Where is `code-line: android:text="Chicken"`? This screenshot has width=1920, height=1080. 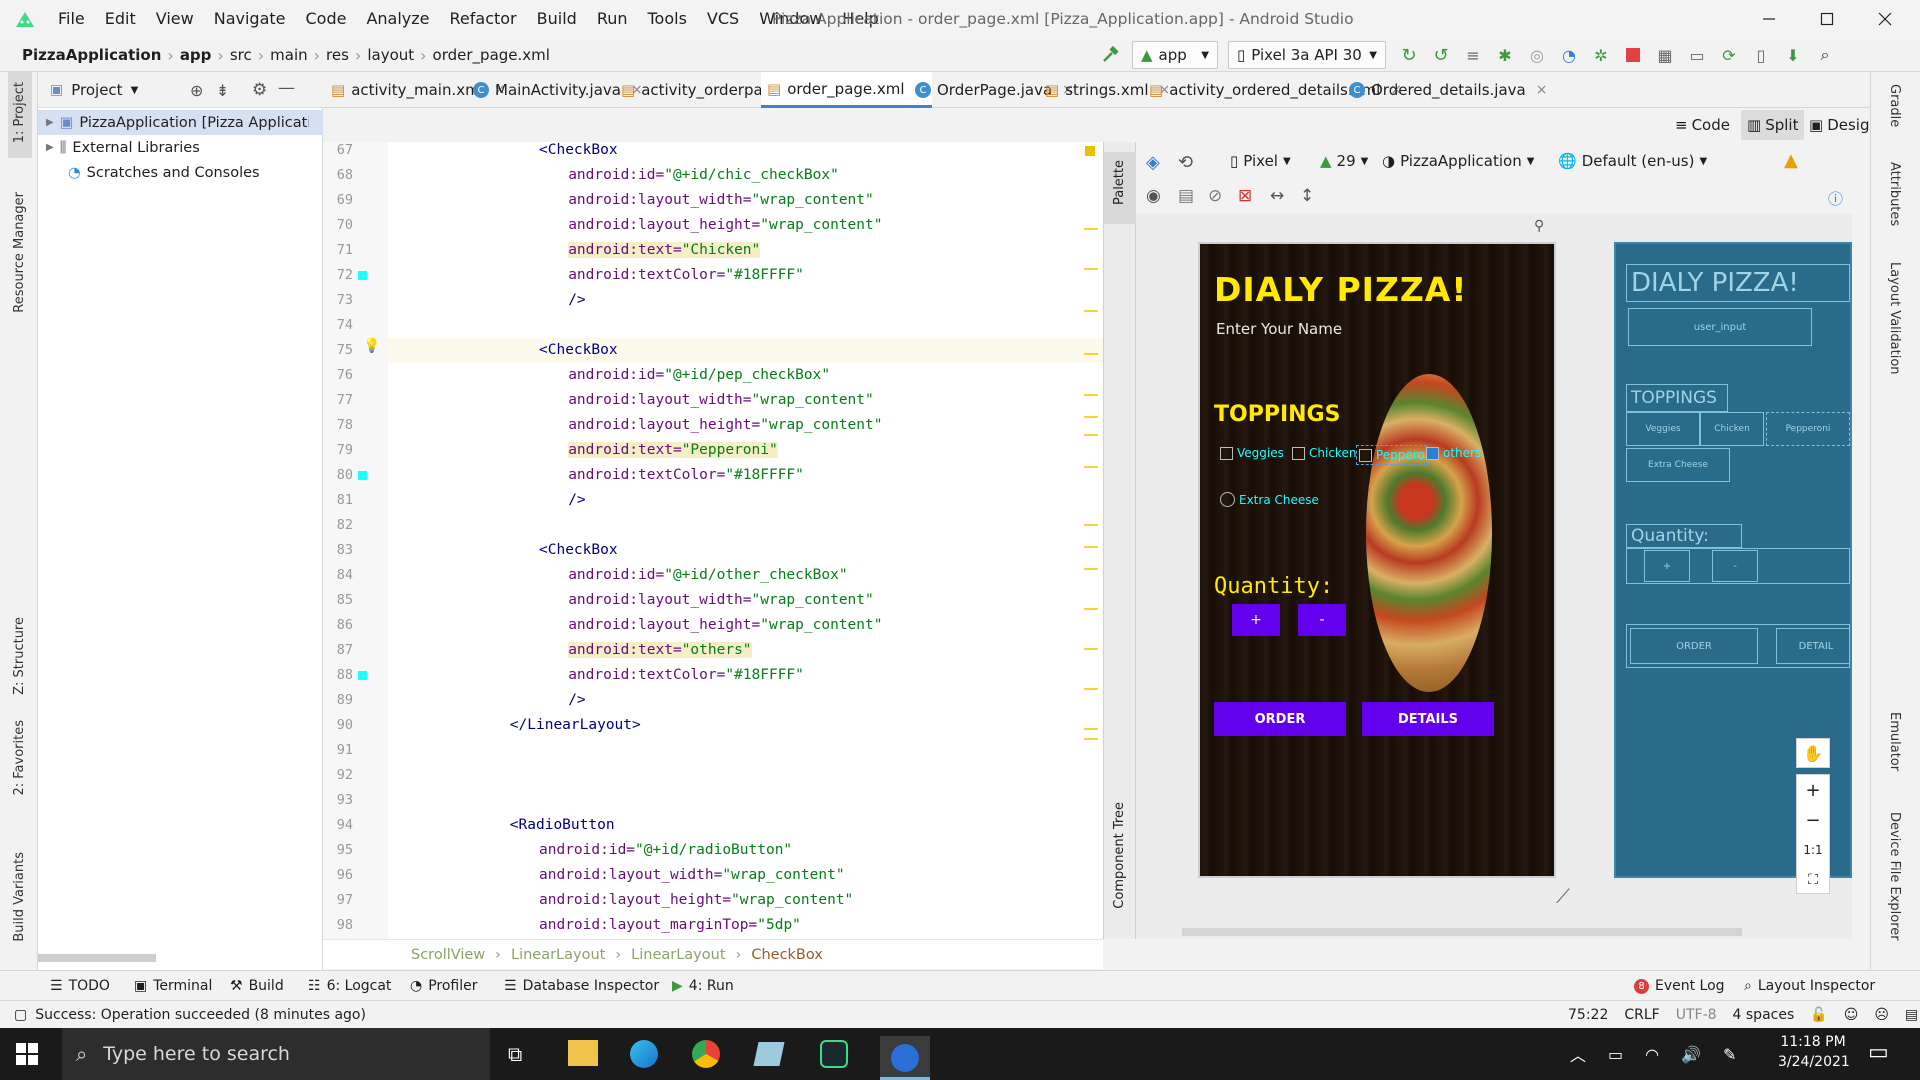 code-line: android:text="Chicken" is located at coordinates (664, 250).